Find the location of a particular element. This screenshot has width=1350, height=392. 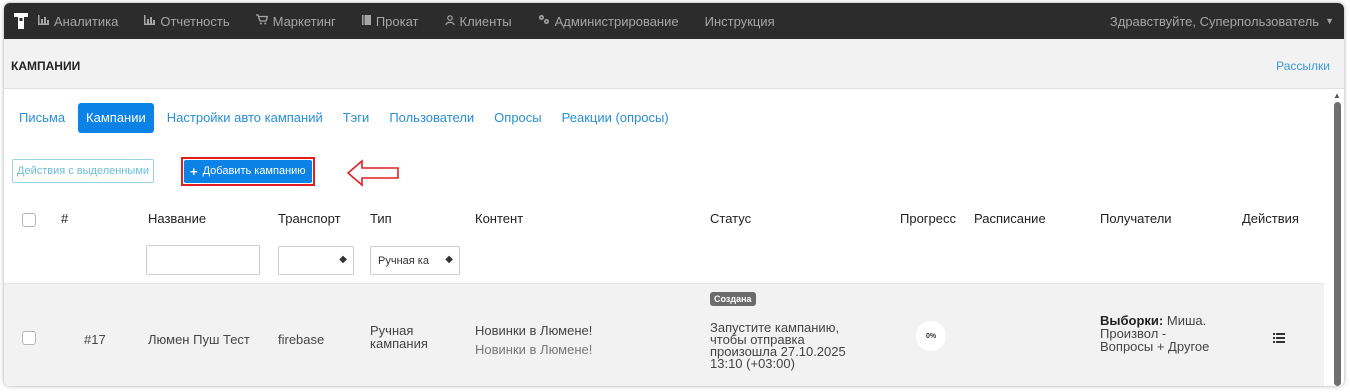

tab-letters: Письма is located at coordinates (42, 118).